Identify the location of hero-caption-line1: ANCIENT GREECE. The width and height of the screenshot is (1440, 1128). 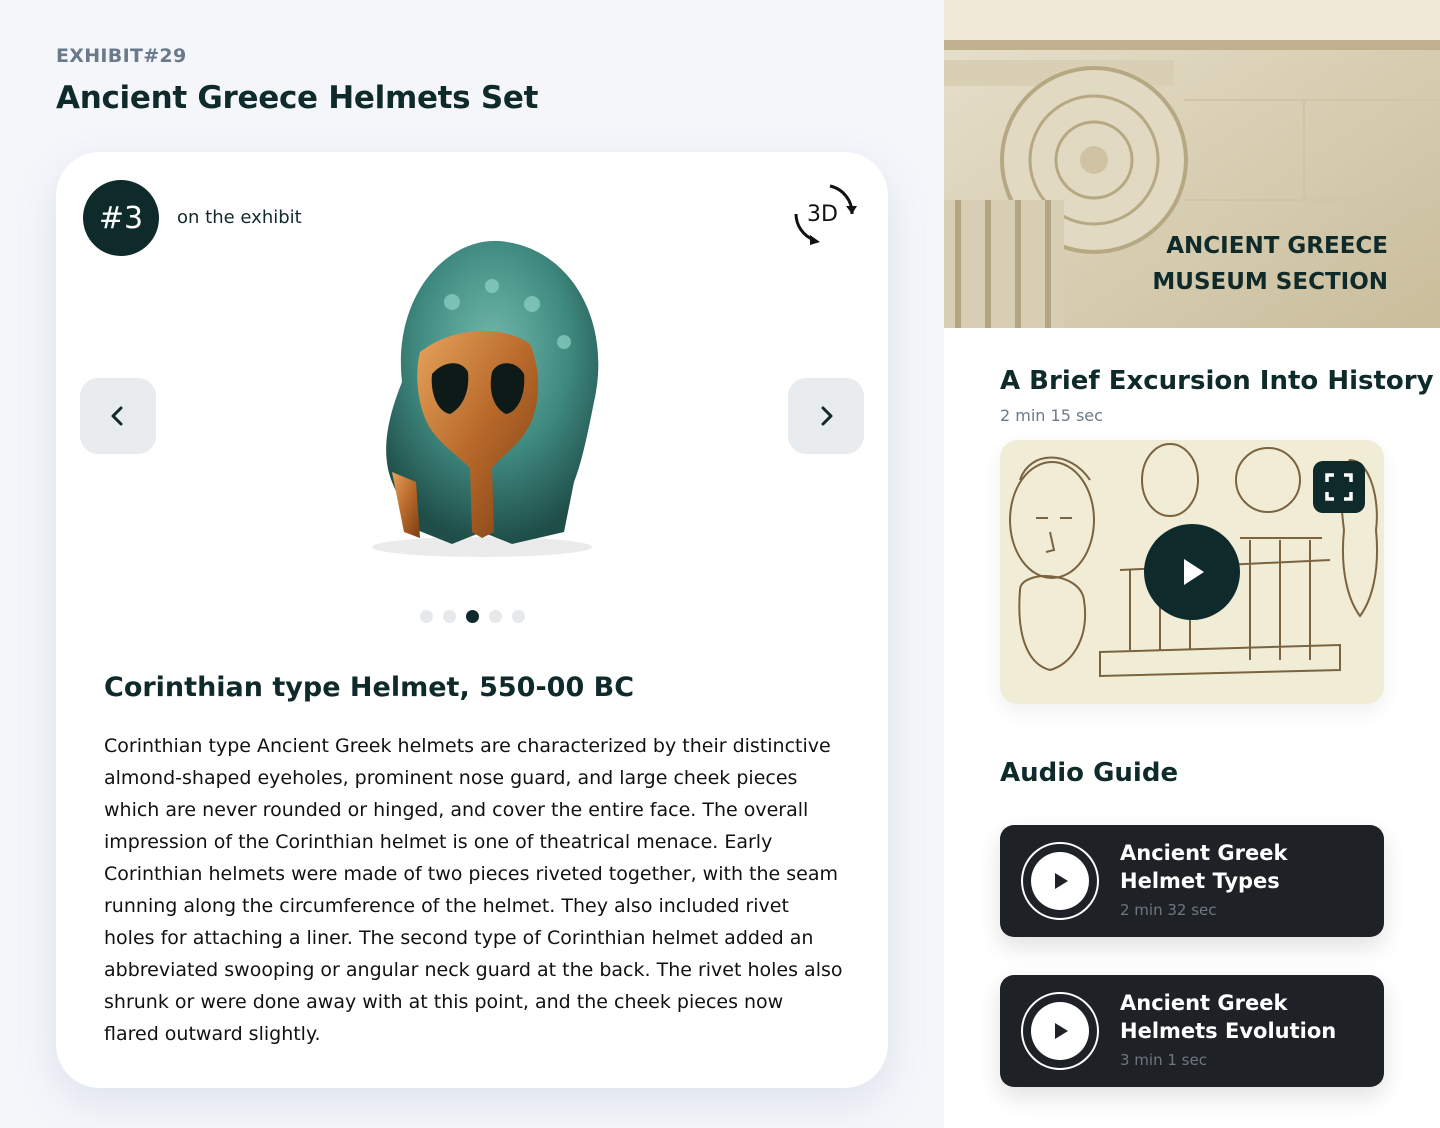
(1277, 246).